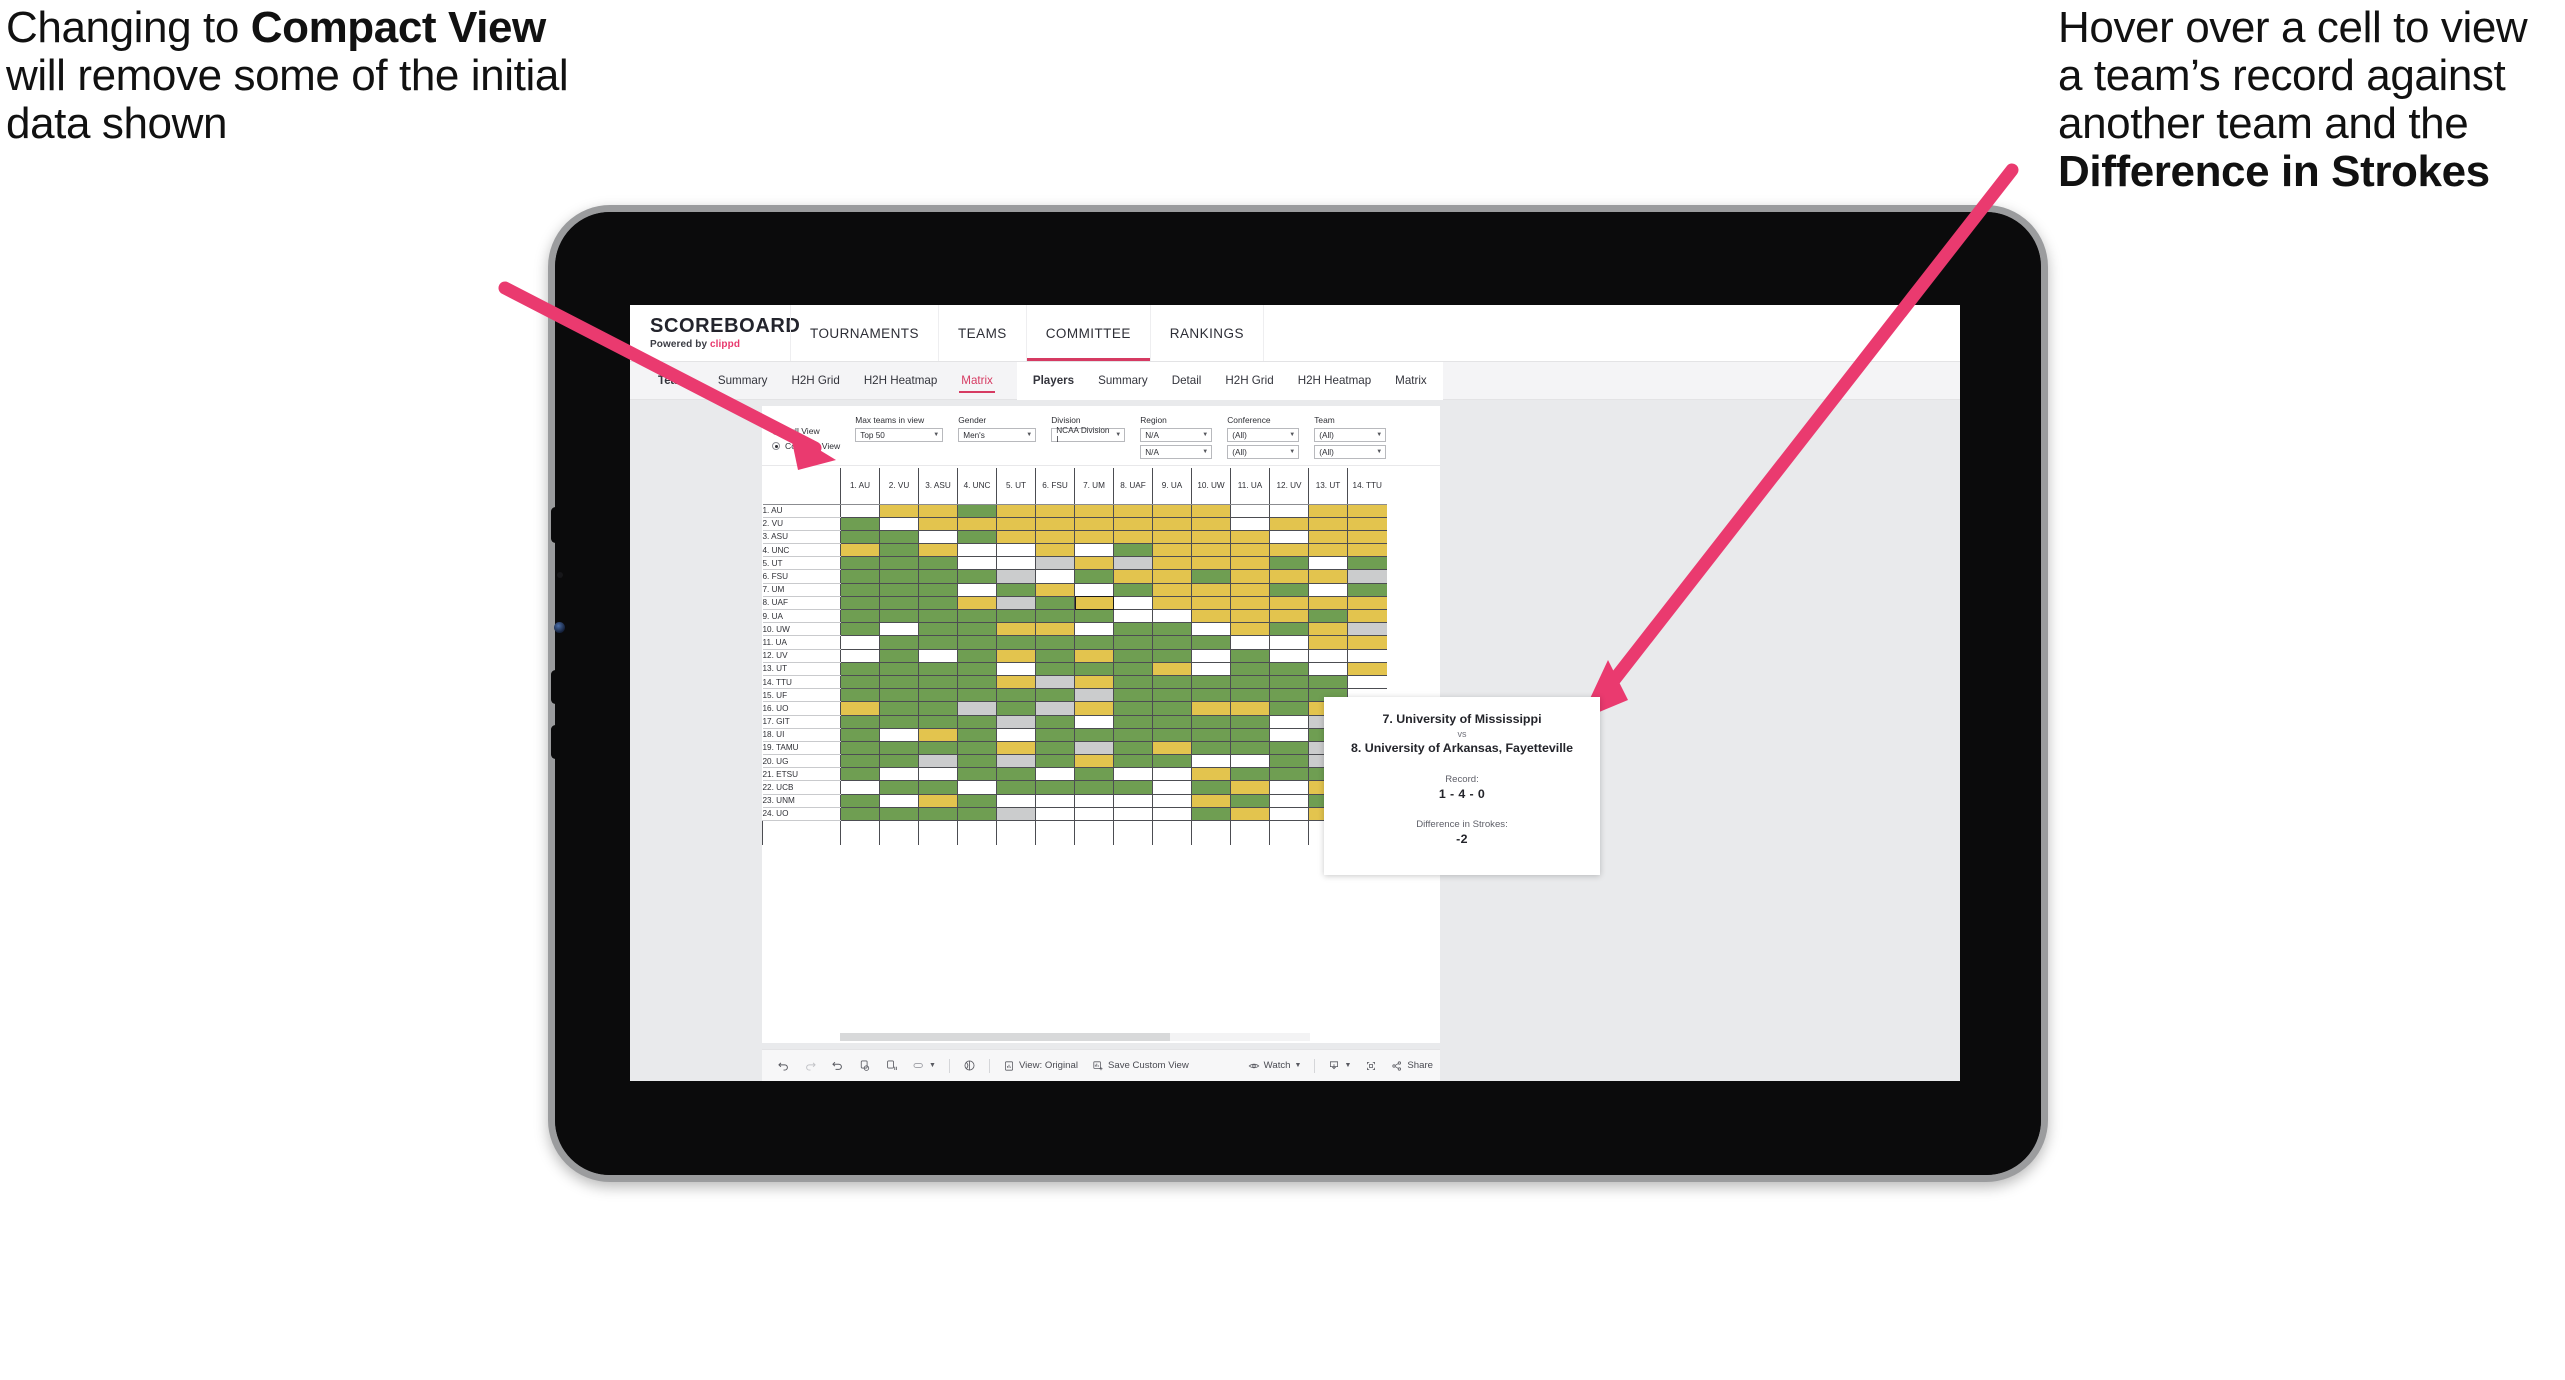 This screenshot has width=2565, height=1380. What do you see at coordinates (1176, 435) in the screenshot?
I see `filter-region-select: N/A ▼` at bounding box center [1176, 435].